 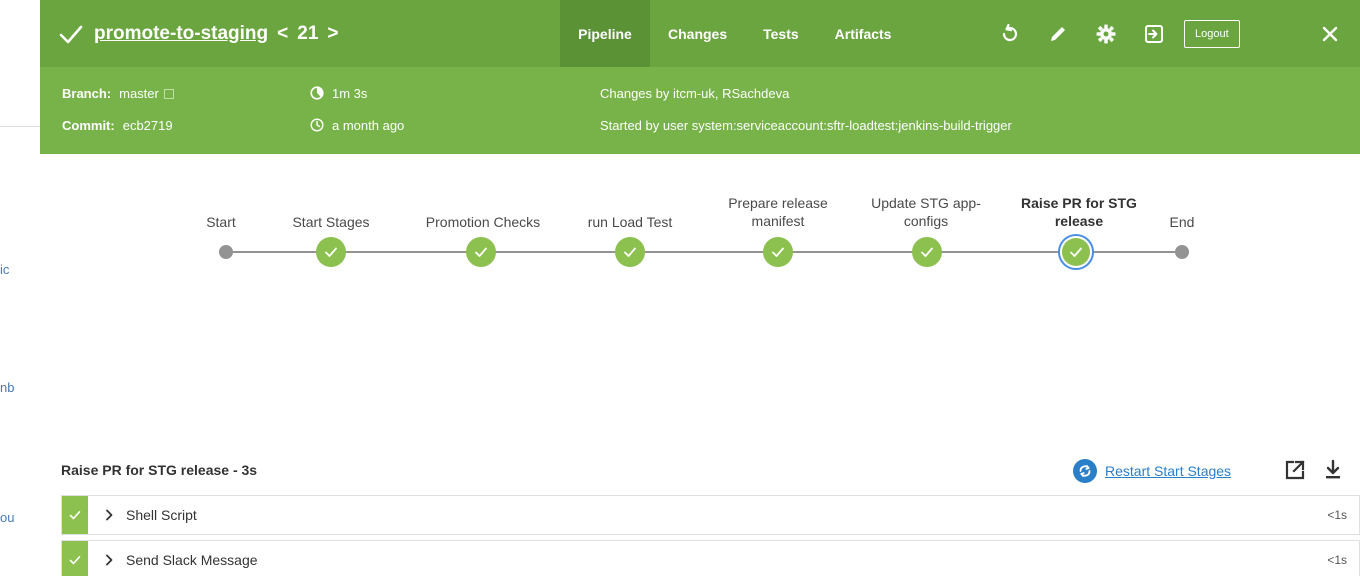 What do you see at coordinates (20, 126) in the screenshot?
I see `background-divider` at bounding box center [20, 126].